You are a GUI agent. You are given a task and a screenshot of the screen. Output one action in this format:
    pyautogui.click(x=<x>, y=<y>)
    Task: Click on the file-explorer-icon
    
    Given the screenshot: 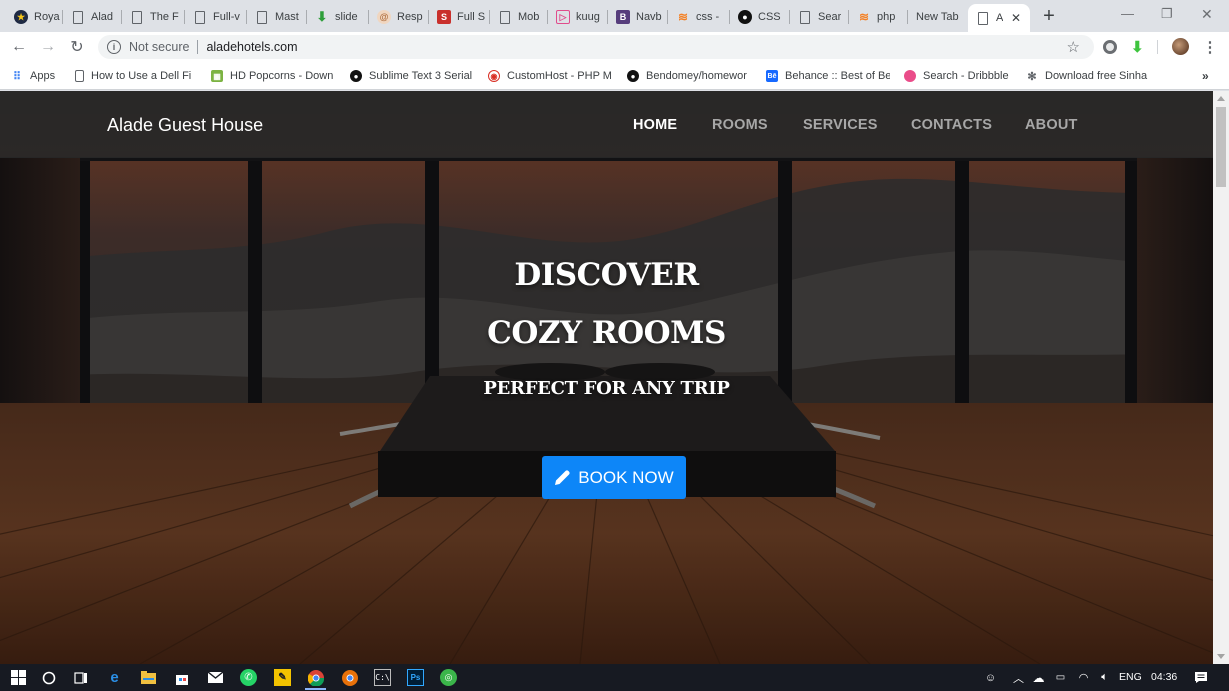 What is the action you would take?
    pyautogui.click(x=148, y=677)
    